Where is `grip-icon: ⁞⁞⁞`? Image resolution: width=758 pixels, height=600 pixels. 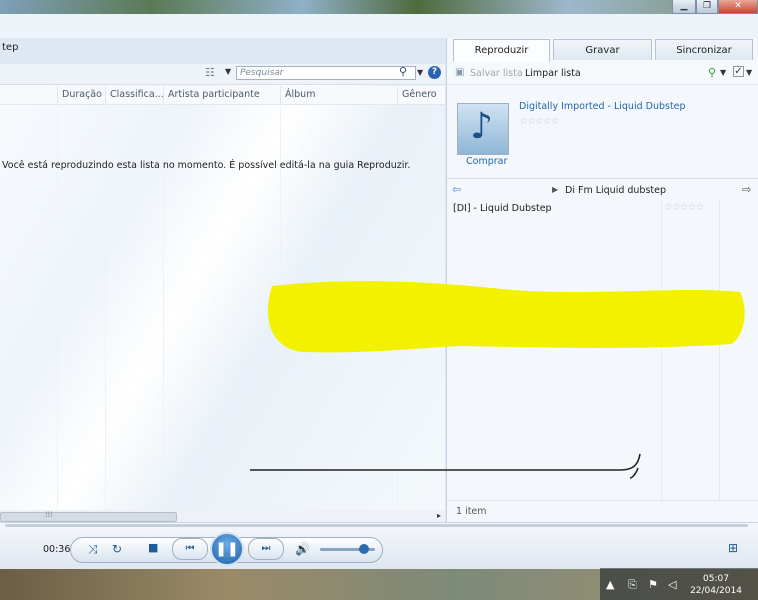
grip-icon: ⁞⁞⁞ is located at coordinates (49, 514).